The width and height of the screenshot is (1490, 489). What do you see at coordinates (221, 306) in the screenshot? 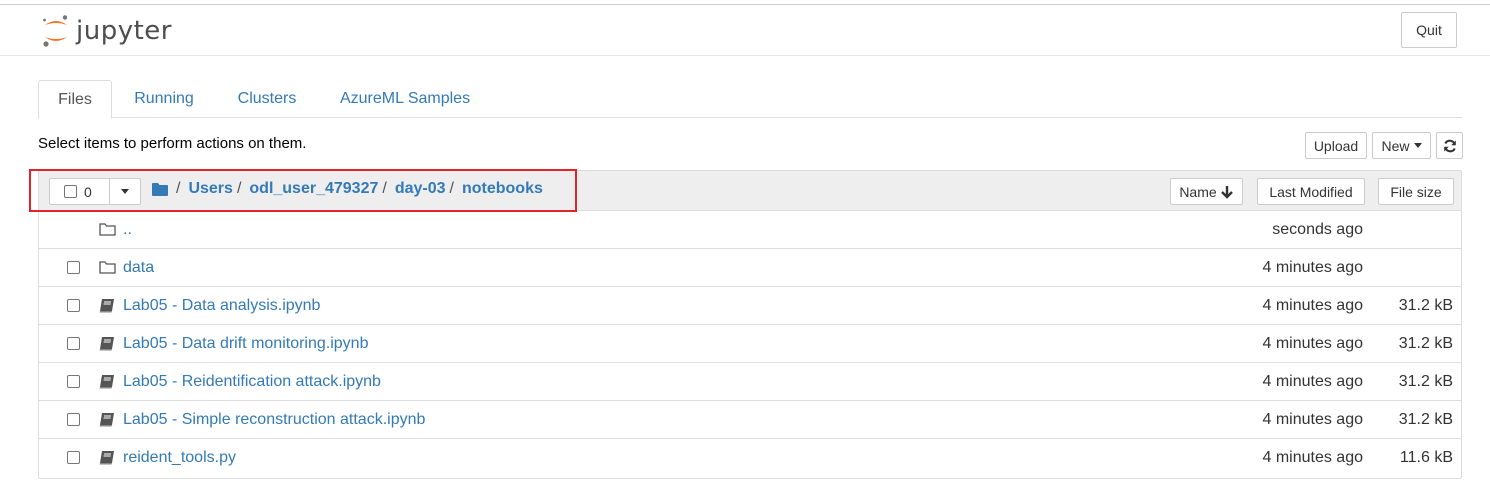
I see `file-name: Lab05 - Data analysis.ipynb` at bounding box center [221, 306].